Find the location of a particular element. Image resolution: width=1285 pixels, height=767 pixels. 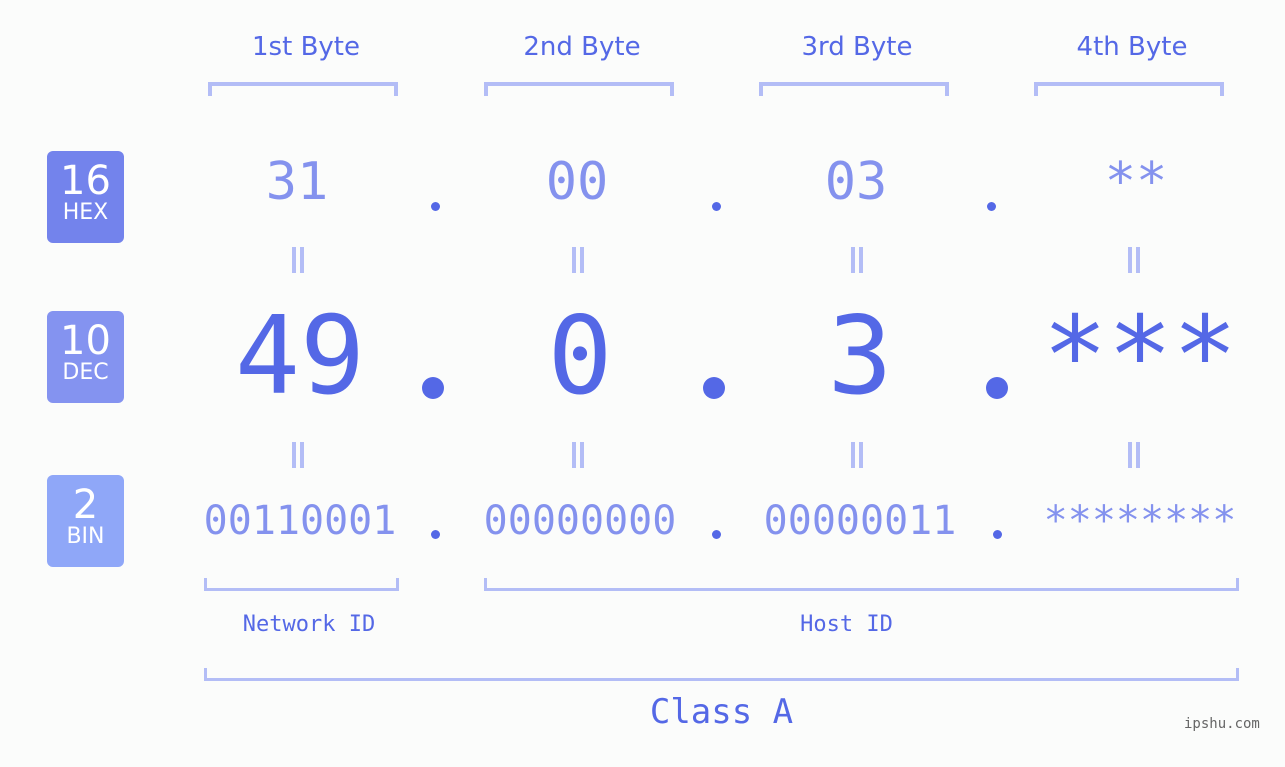

network-id-bracket is located at coordinates (301, 584).